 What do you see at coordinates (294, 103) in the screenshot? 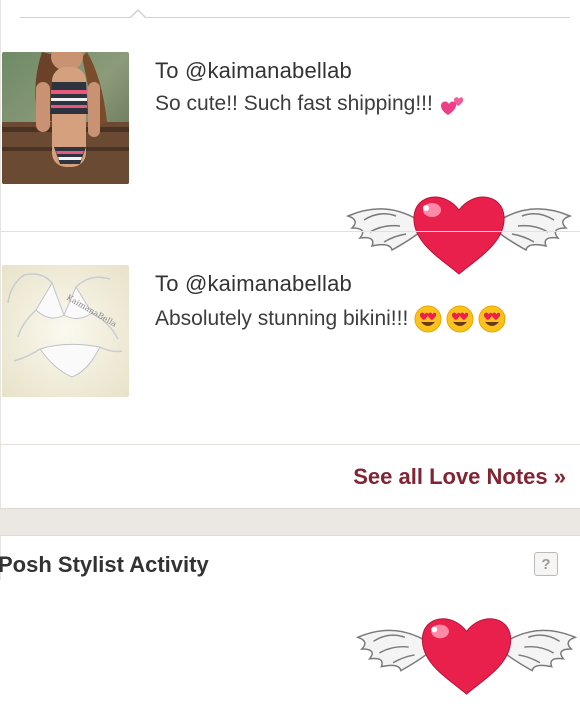
I see `note-message-text: So cute!! Such fast shipping!!!` at bounding box center [294, 103].